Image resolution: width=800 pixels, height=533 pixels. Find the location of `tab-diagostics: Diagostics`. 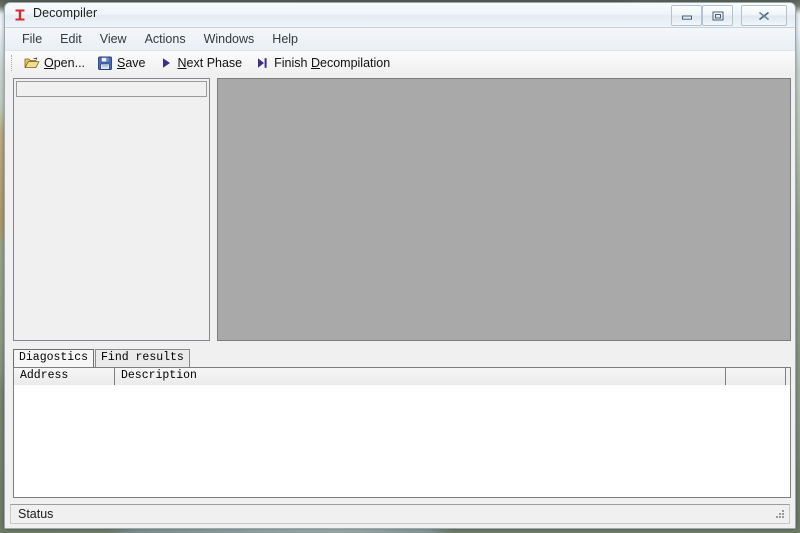

tab-diagostics: Diagostics is located at coordinates (54, 358).